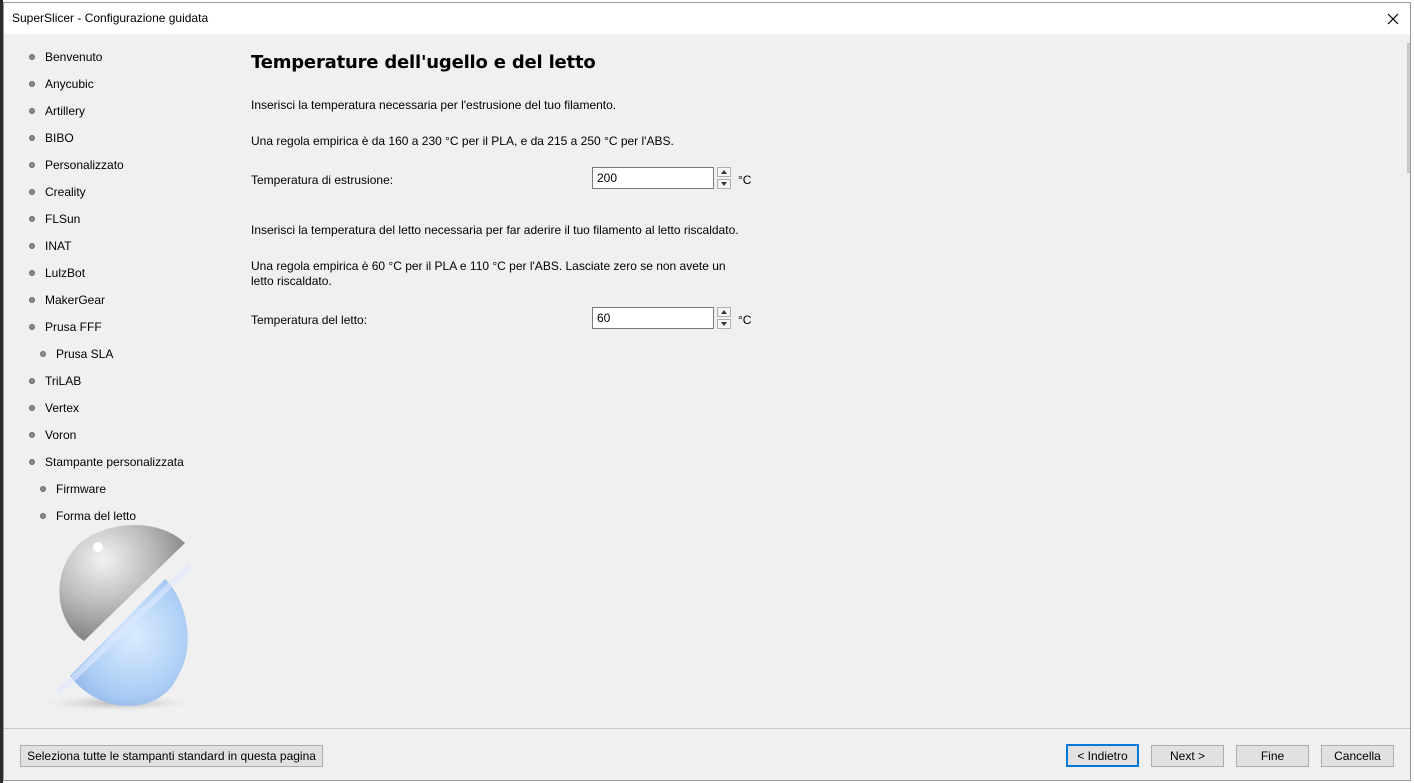  I want to click on sidebar-item-label: MakerGear, so click(75, 300).